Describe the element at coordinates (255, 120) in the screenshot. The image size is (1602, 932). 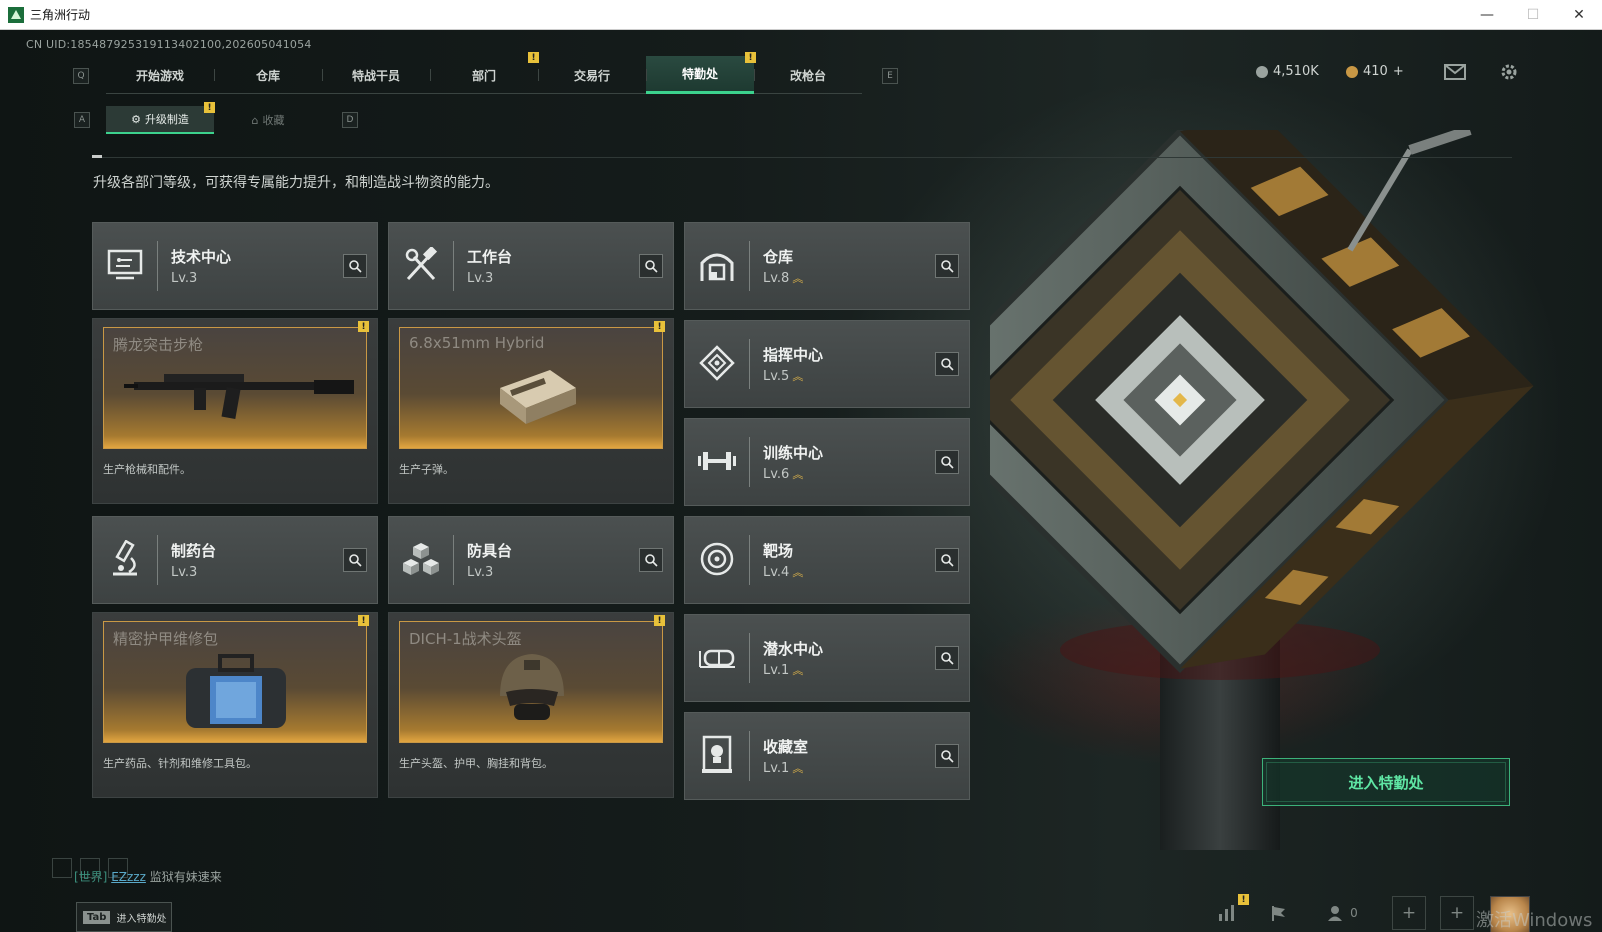
I see `collection-icon: ⌂` at that location.